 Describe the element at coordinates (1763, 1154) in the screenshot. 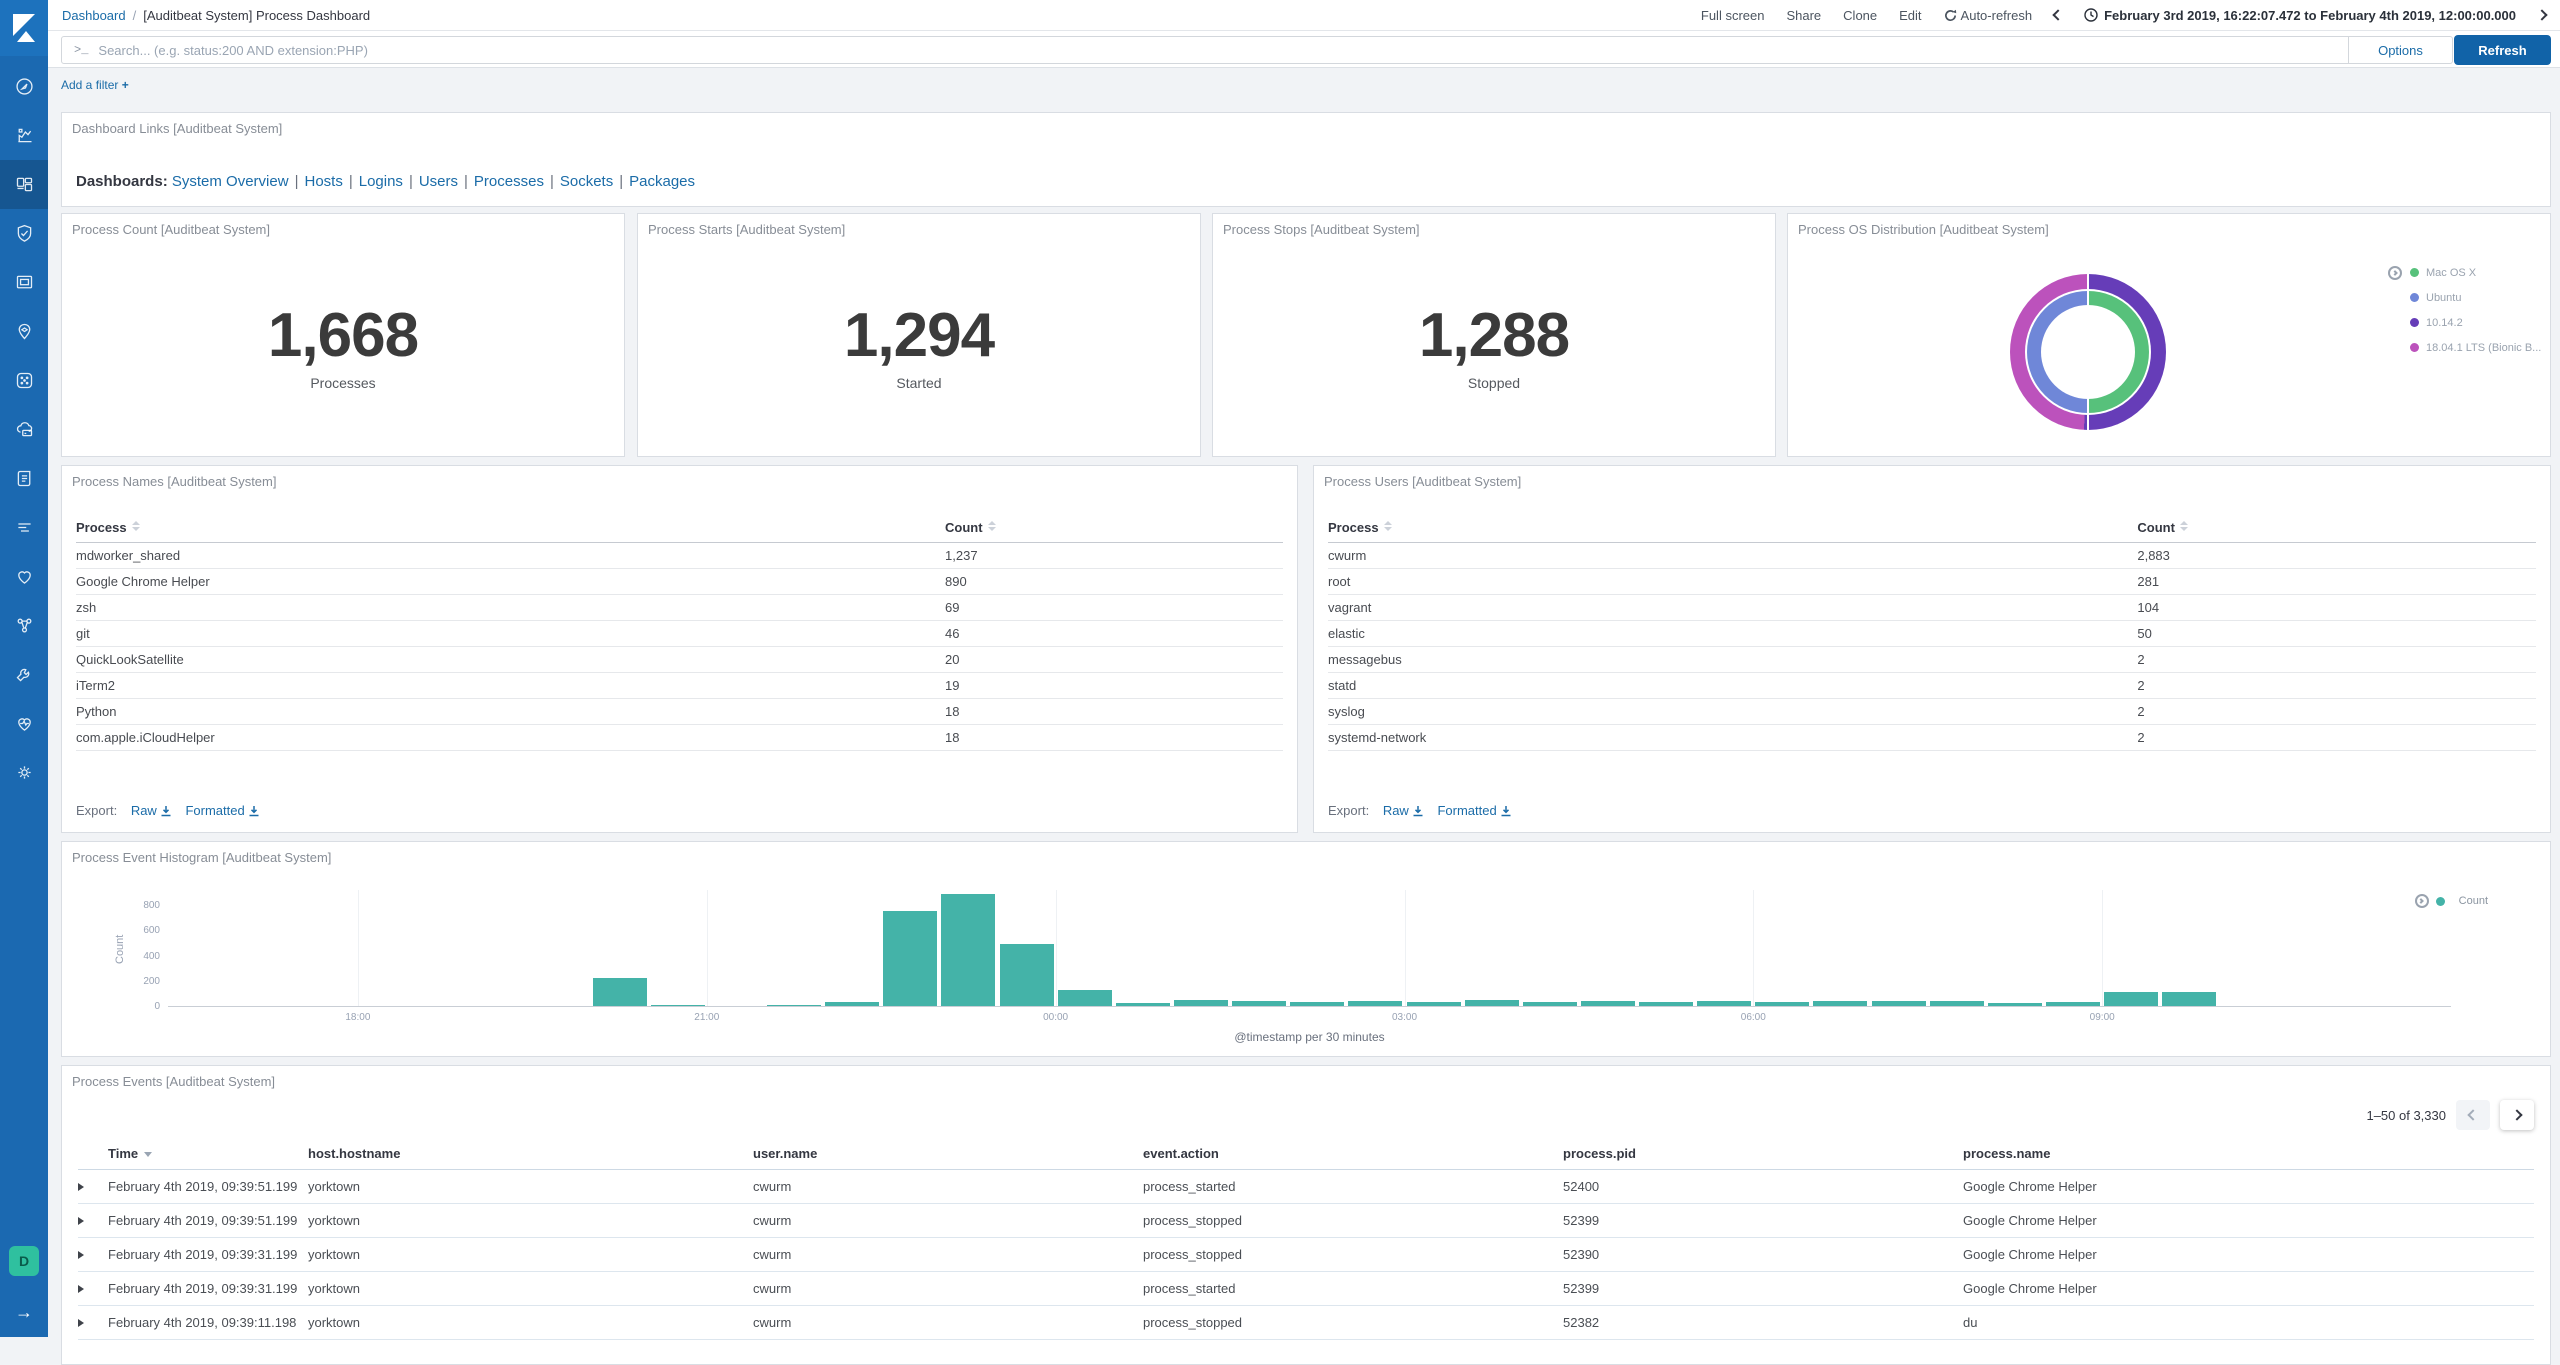

I see `column-header-process-pid: process.pid` at that location.